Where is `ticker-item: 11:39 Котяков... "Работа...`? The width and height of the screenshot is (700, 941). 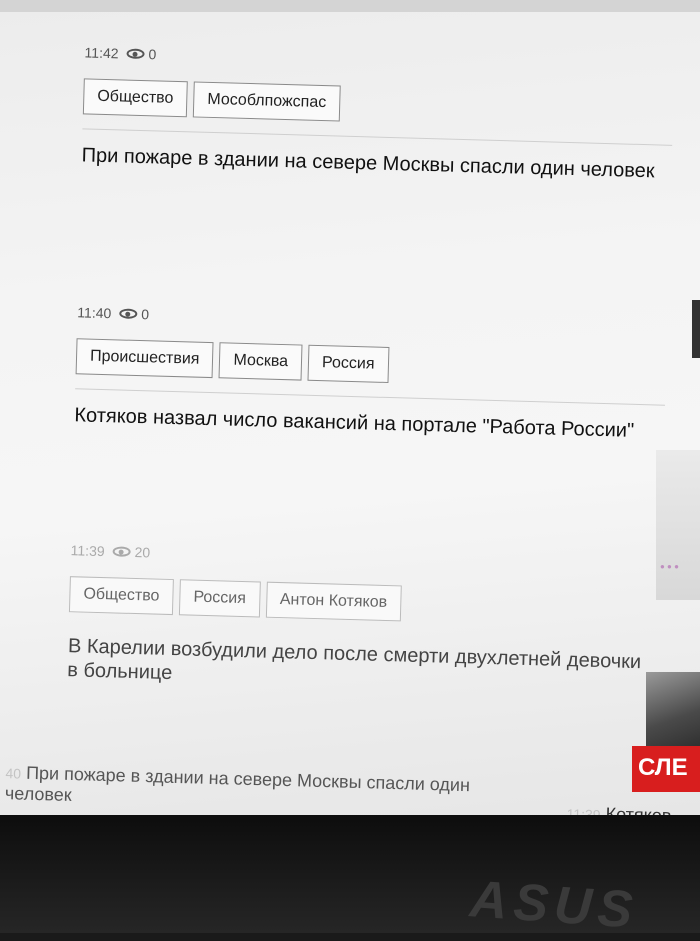
ticker-item: 11:39 Котяков... "Работа... is located at coordinates (633, 808).